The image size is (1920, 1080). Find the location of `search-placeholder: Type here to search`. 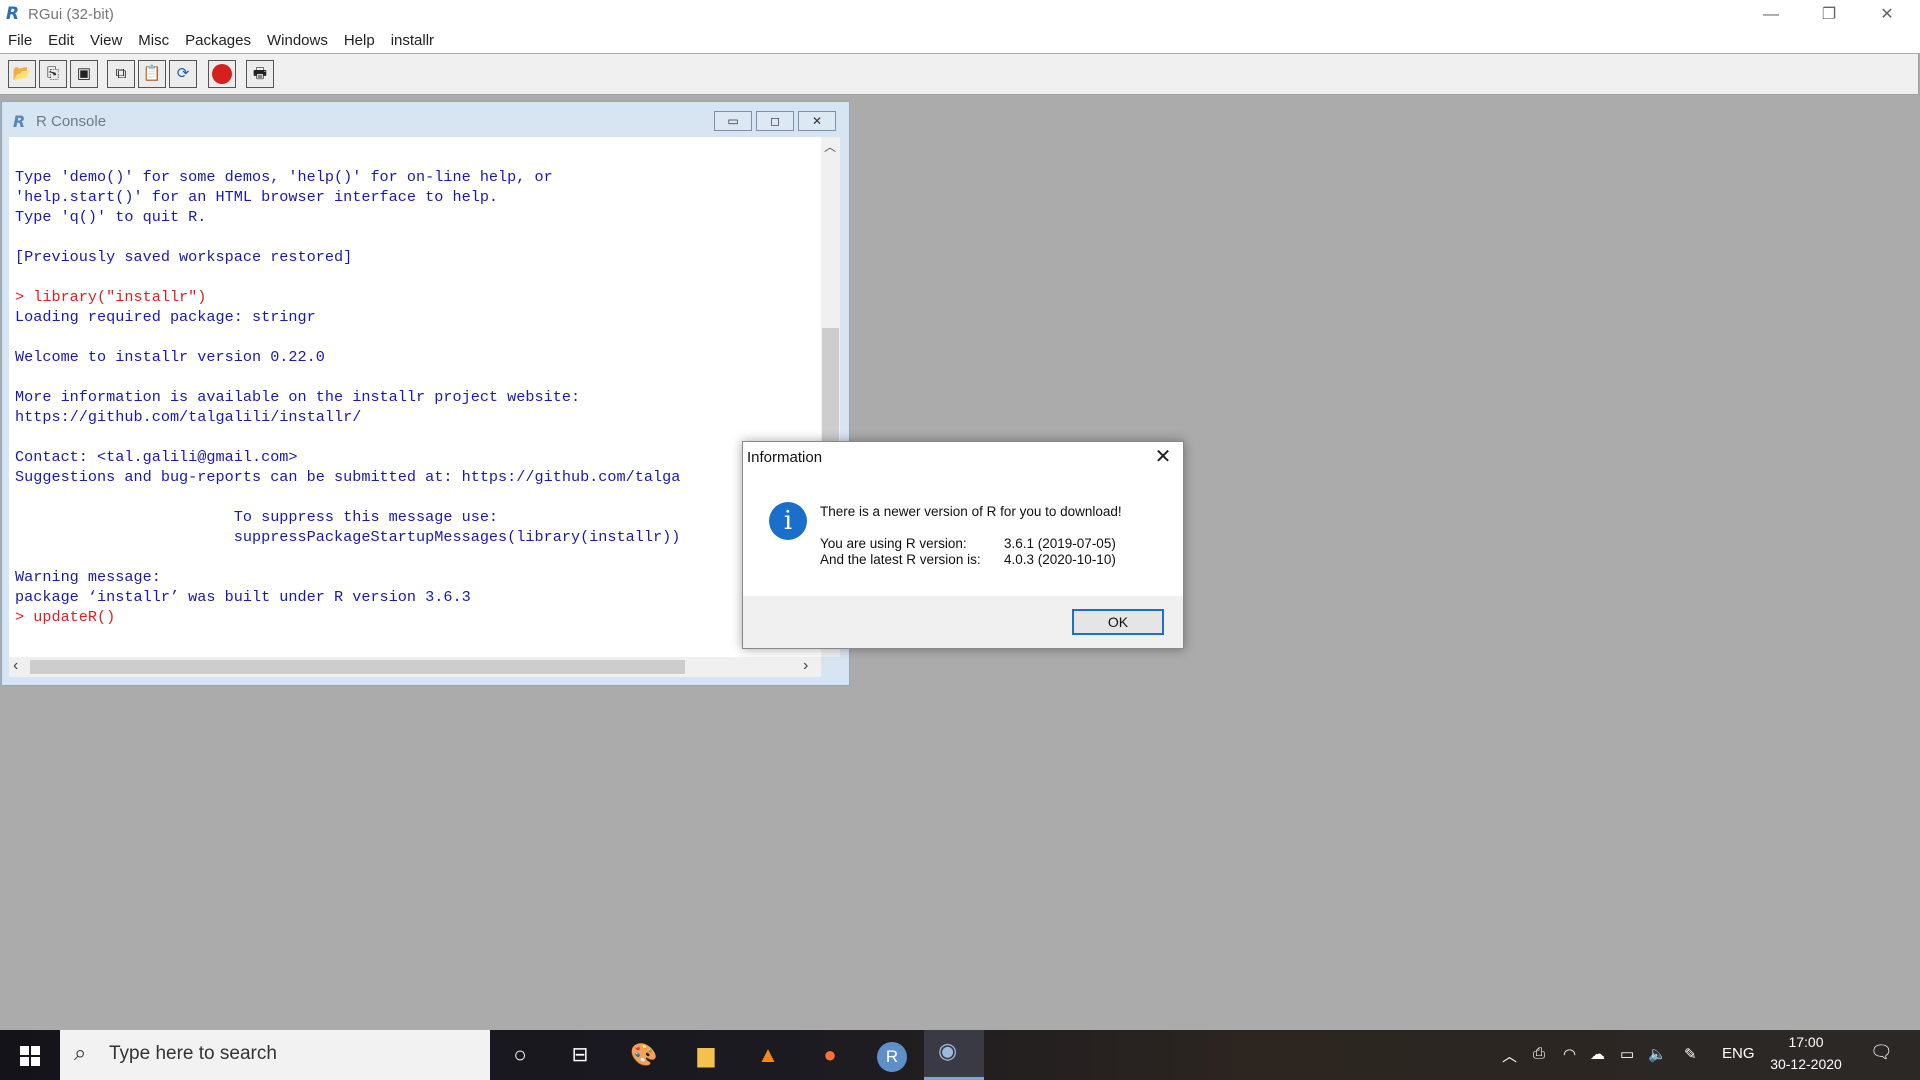

search-placeholder: Type here to search is located at coordinates (193, 1053).